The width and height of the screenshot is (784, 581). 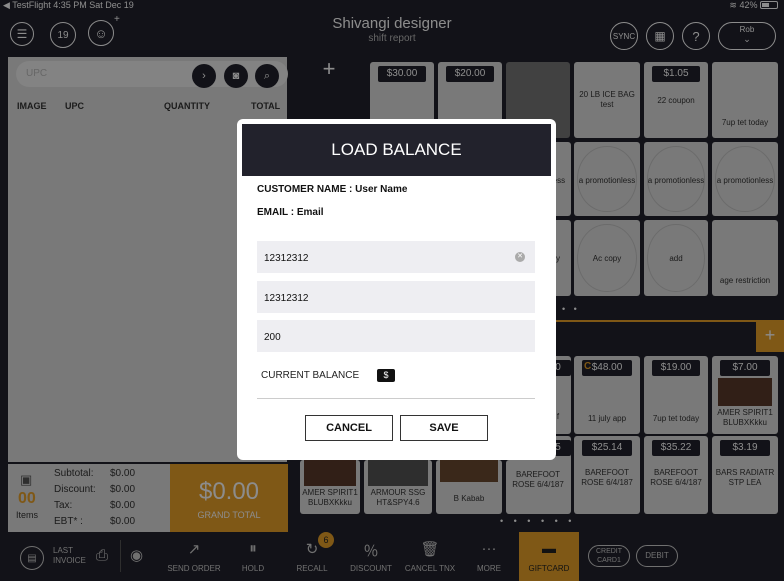 What do you see at coordinates (386, 375) in the screenshot?
I see `money-icon: $` at bounding box center [386, 375].